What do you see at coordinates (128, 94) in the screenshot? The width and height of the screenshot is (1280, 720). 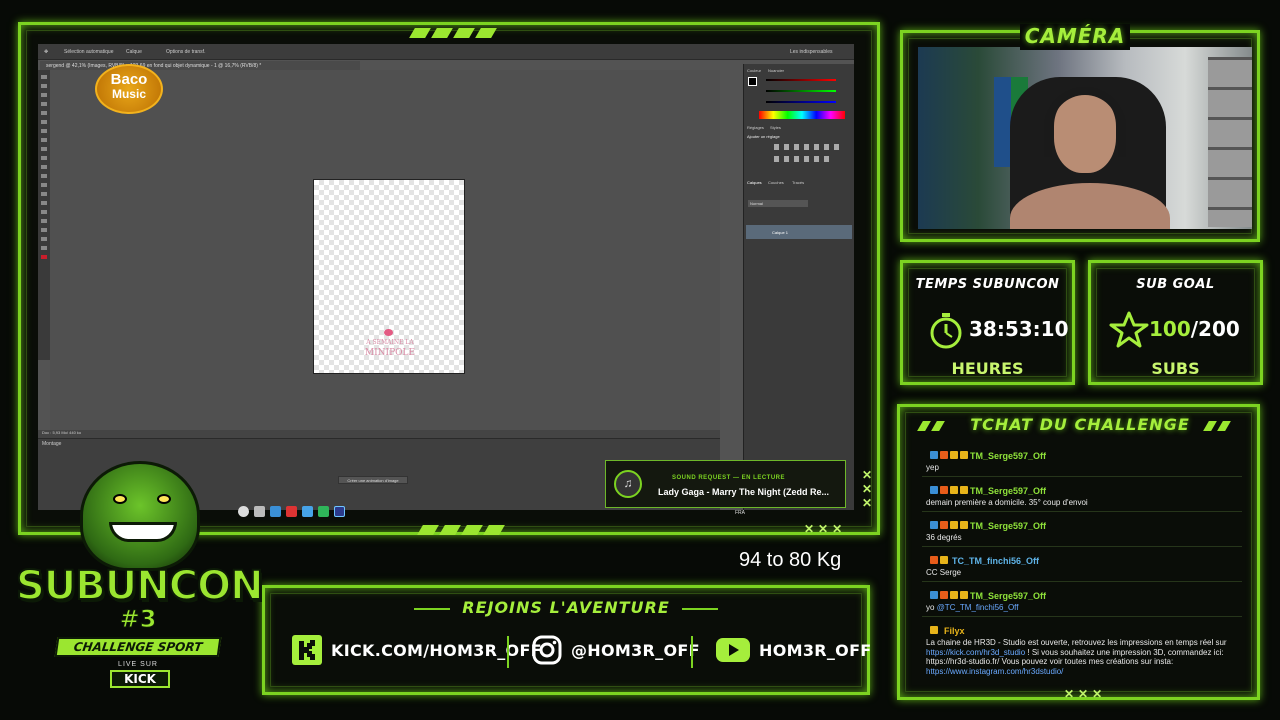 I see `baco-logo-line: Music` at bounding box center [128, 94].